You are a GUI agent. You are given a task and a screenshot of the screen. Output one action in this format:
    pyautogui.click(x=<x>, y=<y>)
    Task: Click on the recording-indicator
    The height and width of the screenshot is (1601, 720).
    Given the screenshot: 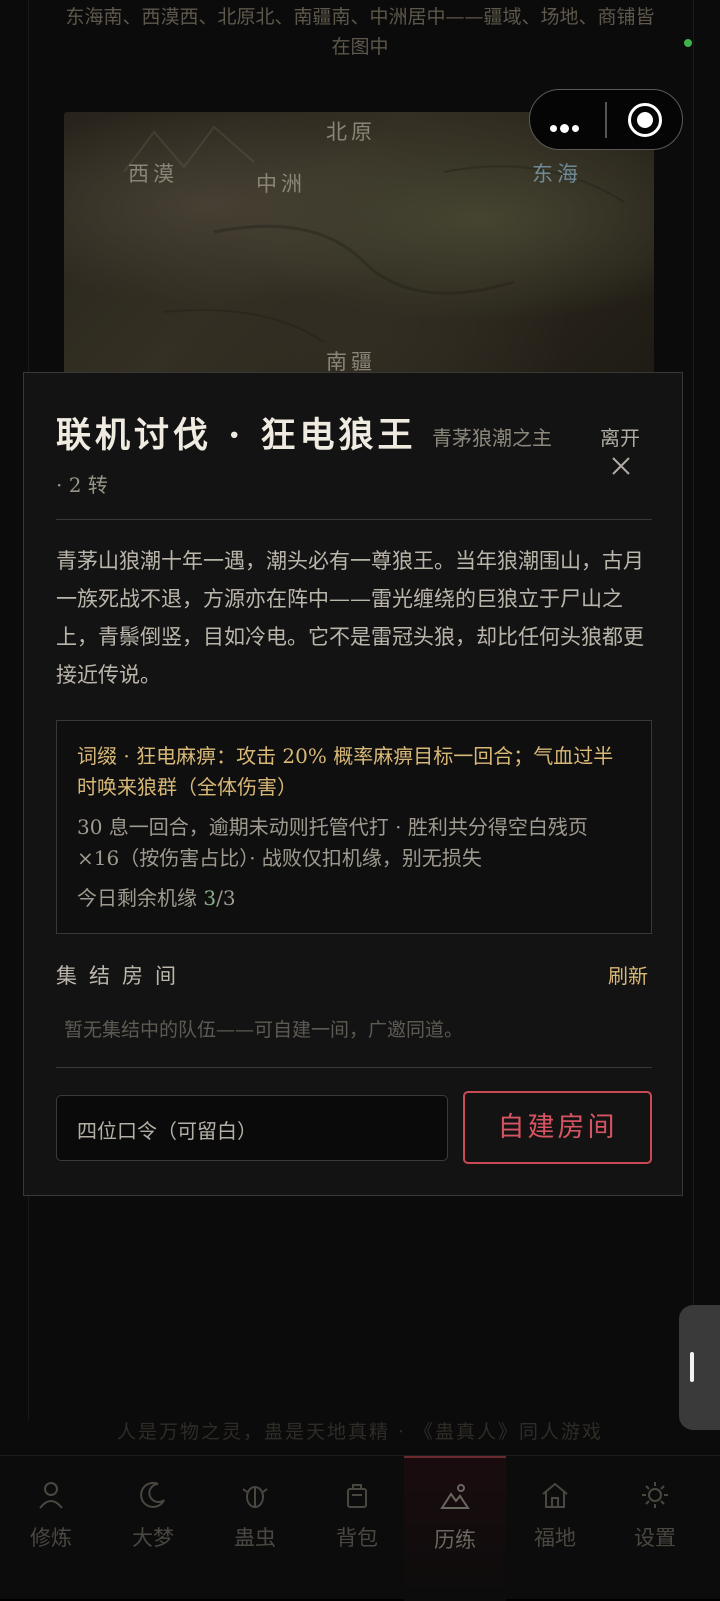 What is the action you would take?
    pyautogui.click(x=688, y=43)
    